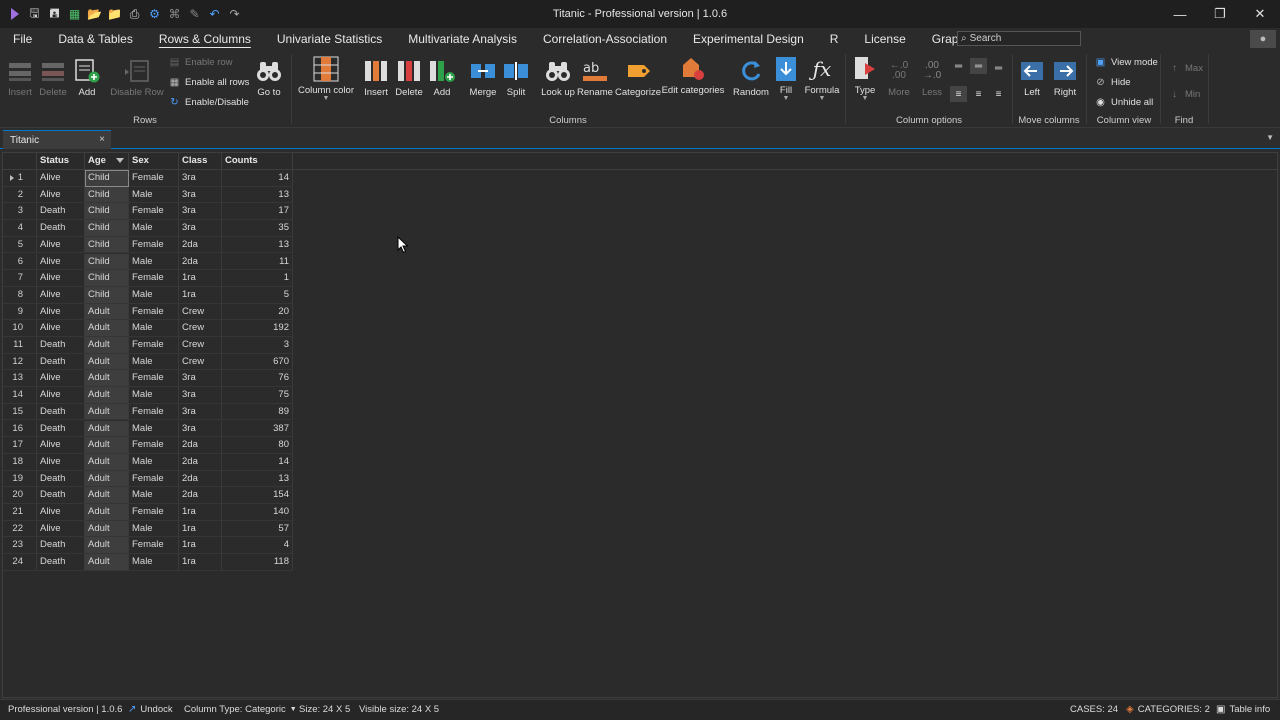 This screenshot has width=1280, height=720. I want to click on cell-counts: 76, so click(257, 379).